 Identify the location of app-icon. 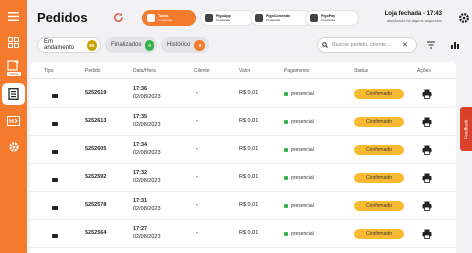
(209, 18).